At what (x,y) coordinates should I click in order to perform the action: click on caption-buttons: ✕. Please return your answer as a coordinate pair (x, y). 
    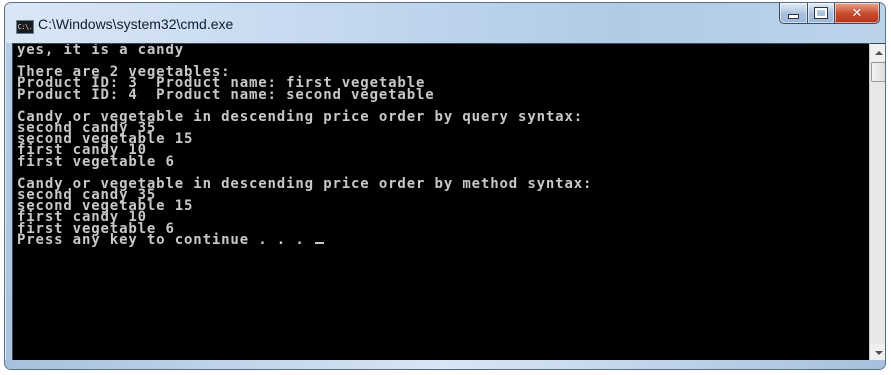
    Looking at the image, I should click on (829, 14).